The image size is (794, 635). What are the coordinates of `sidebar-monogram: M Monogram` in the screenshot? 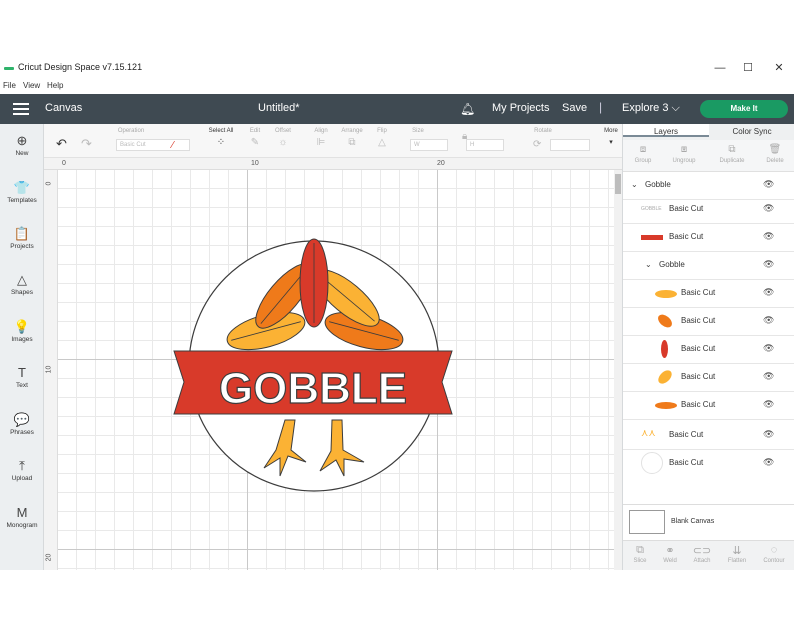 It's located at (22, 522).